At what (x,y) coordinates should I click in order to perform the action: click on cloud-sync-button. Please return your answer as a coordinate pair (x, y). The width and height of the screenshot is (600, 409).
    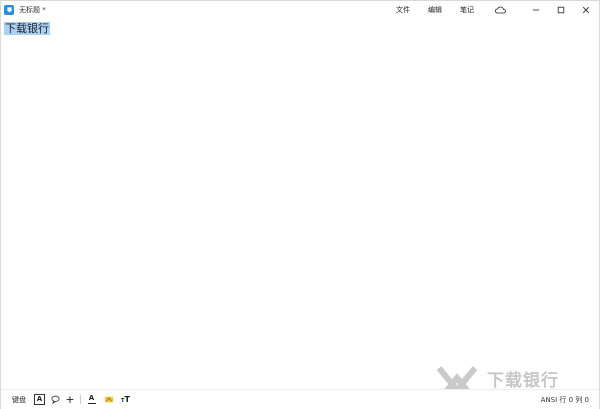
    Looking at the image, I should click on (500, 9).